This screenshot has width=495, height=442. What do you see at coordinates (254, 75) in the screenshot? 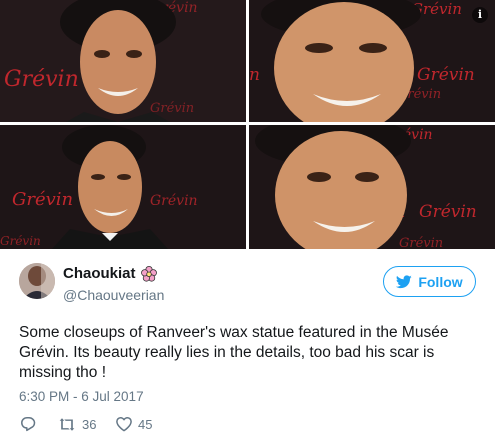
I see `svg-text: n` at bounding box center [254, 75].